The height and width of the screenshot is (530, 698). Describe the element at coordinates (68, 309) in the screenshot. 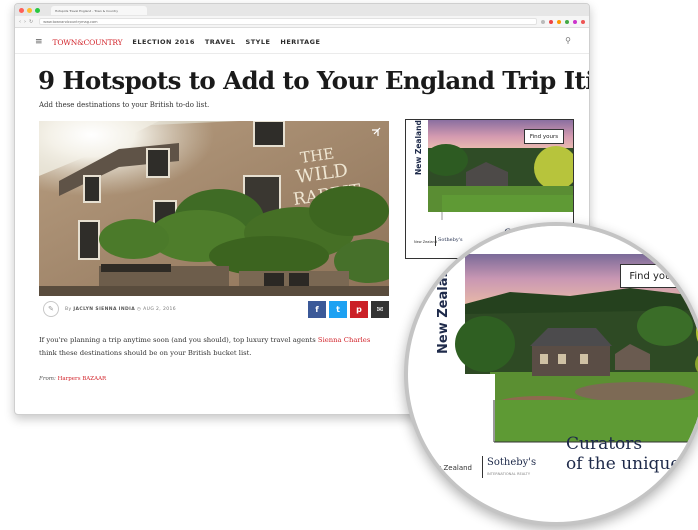

I see `byline-prefix: By` at that location.